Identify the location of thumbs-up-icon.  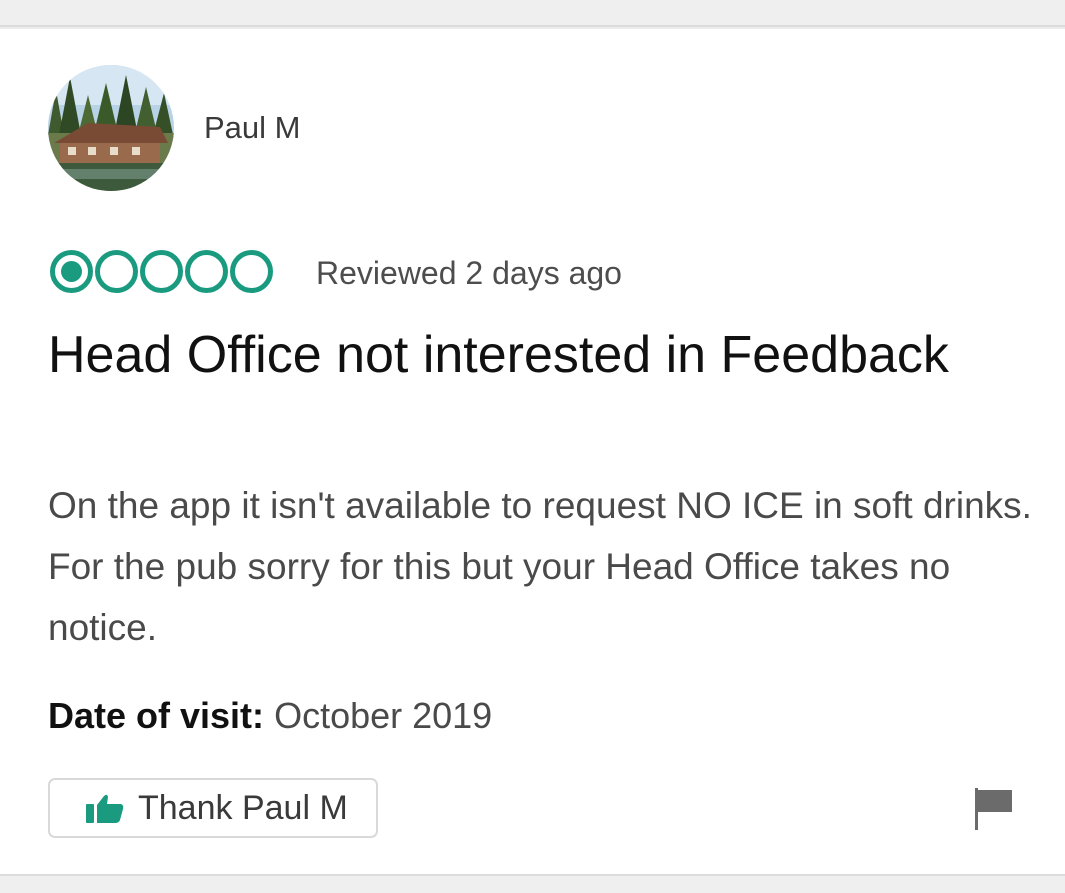
(105, 808).